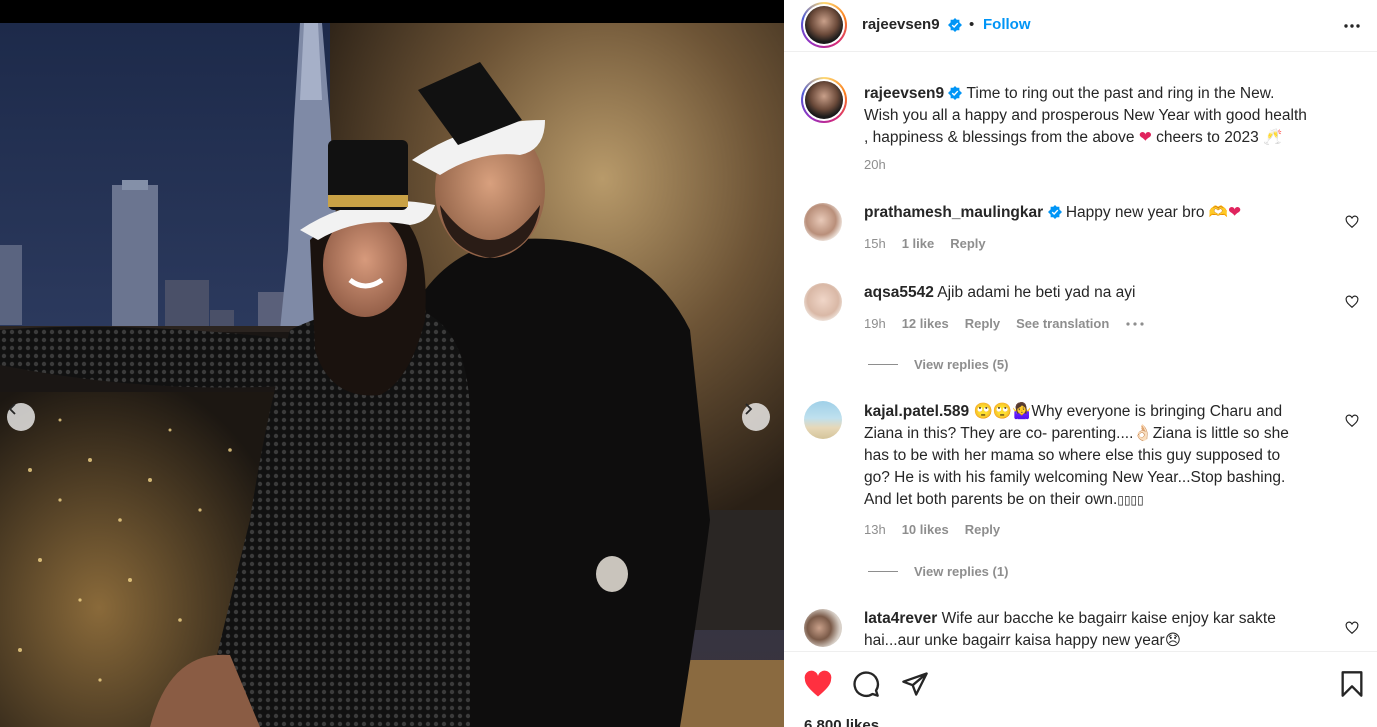  I want to click on previous-photo-button, so click(21, 417).